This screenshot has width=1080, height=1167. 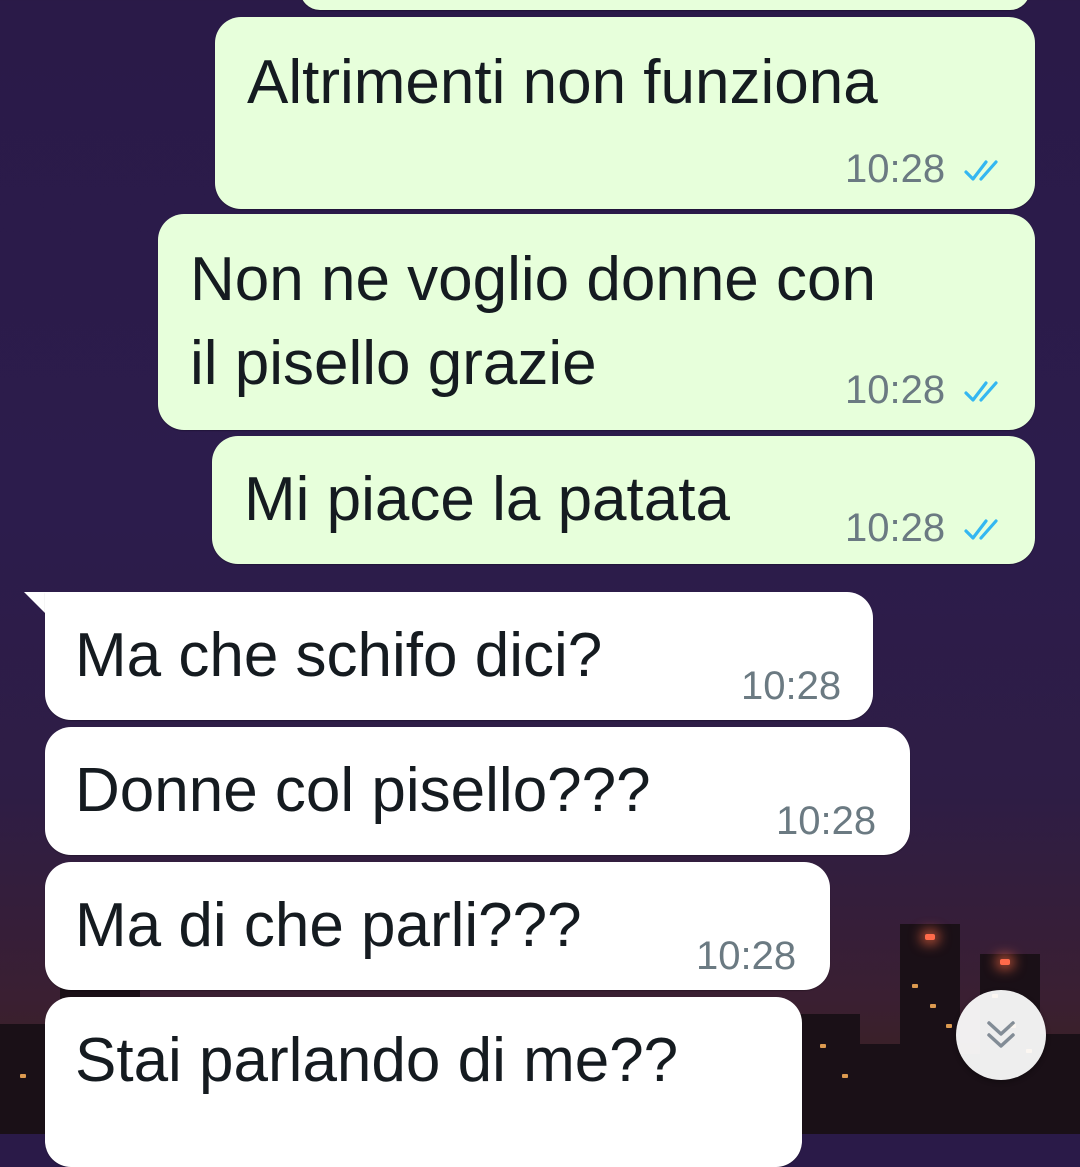 What do you see at coordinates (363, 790) in the screenshot?
I see `message-text: Donne col pisello???` at bounding box center [363, 790].